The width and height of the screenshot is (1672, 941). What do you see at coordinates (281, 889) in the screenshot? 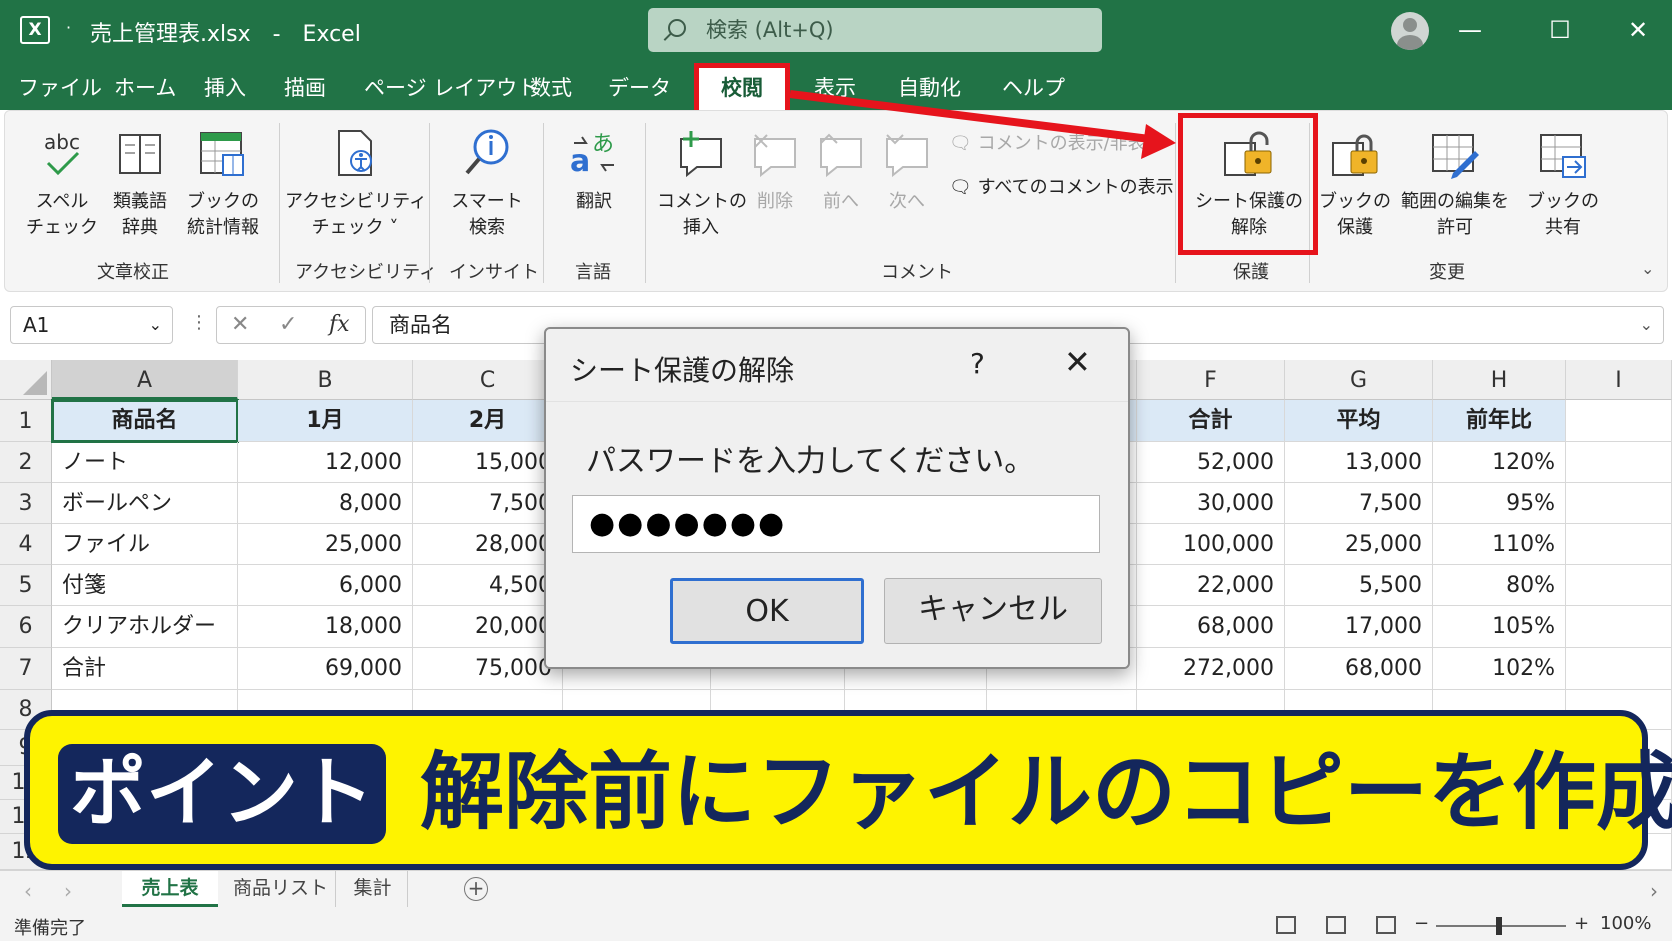
I see `sheet-tab-products: 商品リスト` at bounding box center [281, 889].